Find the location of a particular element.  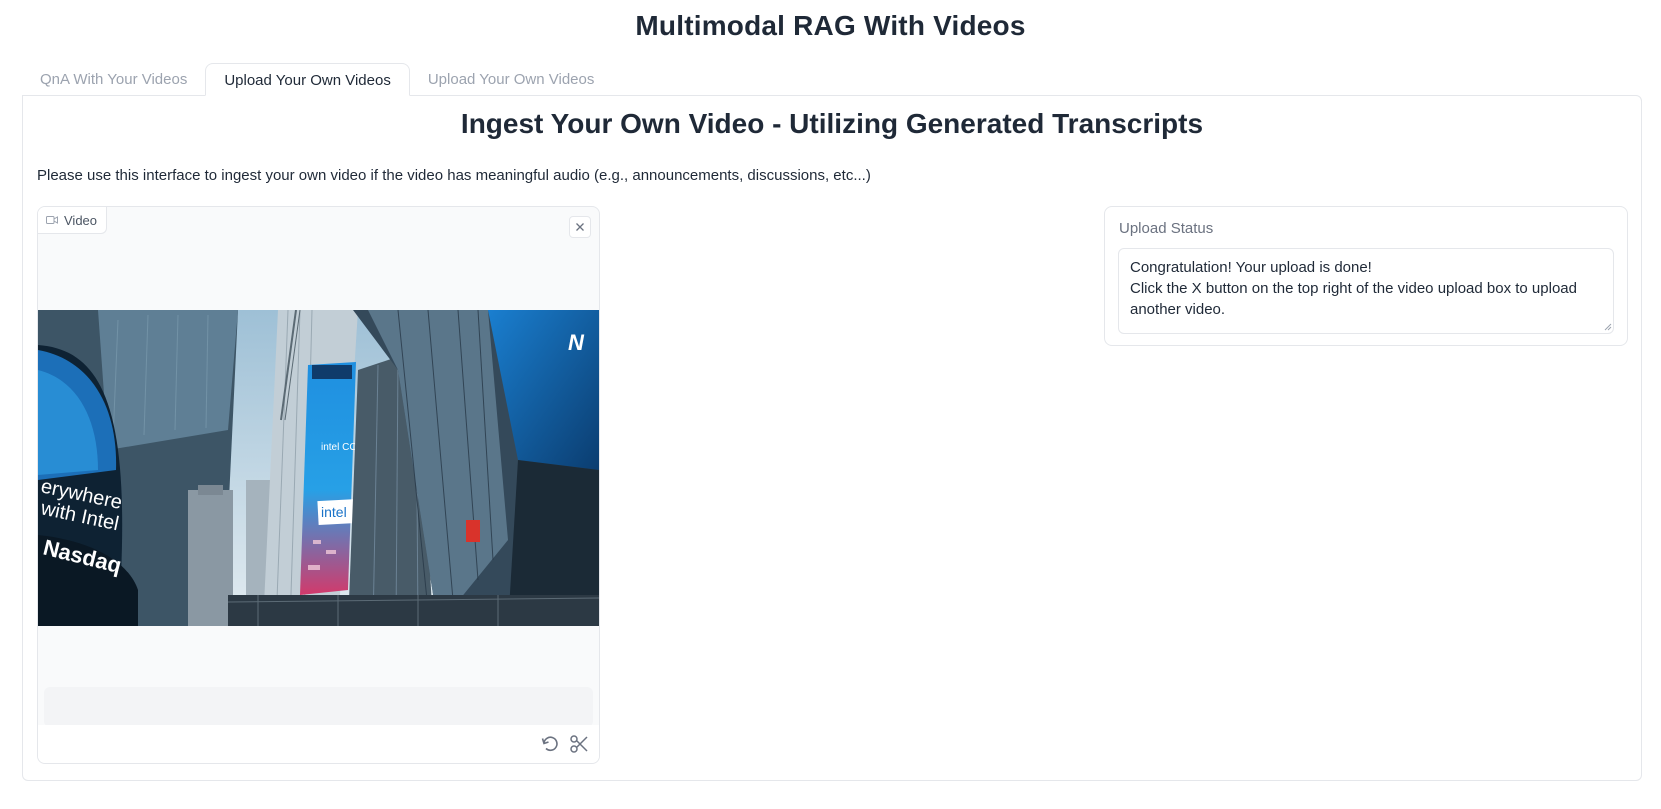

video-label-badge: Video is located at coordinates (73, 220).